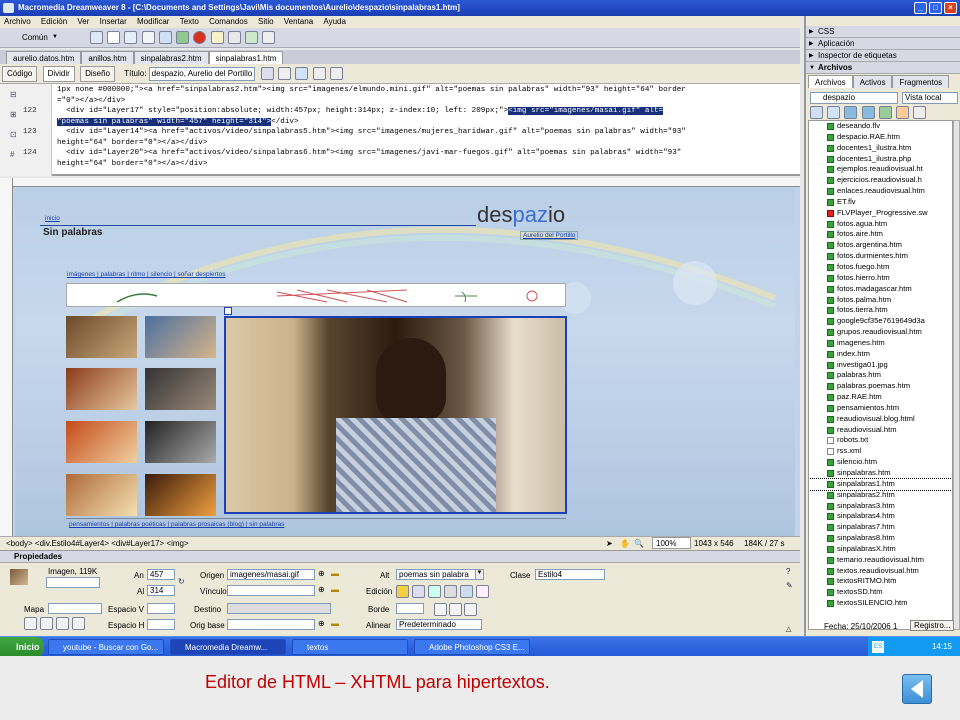  What do you see at coordinates (321, 589) in the screenshot?
I see `point-to-link-icon: ⊕` at bounding box center [321, 589].